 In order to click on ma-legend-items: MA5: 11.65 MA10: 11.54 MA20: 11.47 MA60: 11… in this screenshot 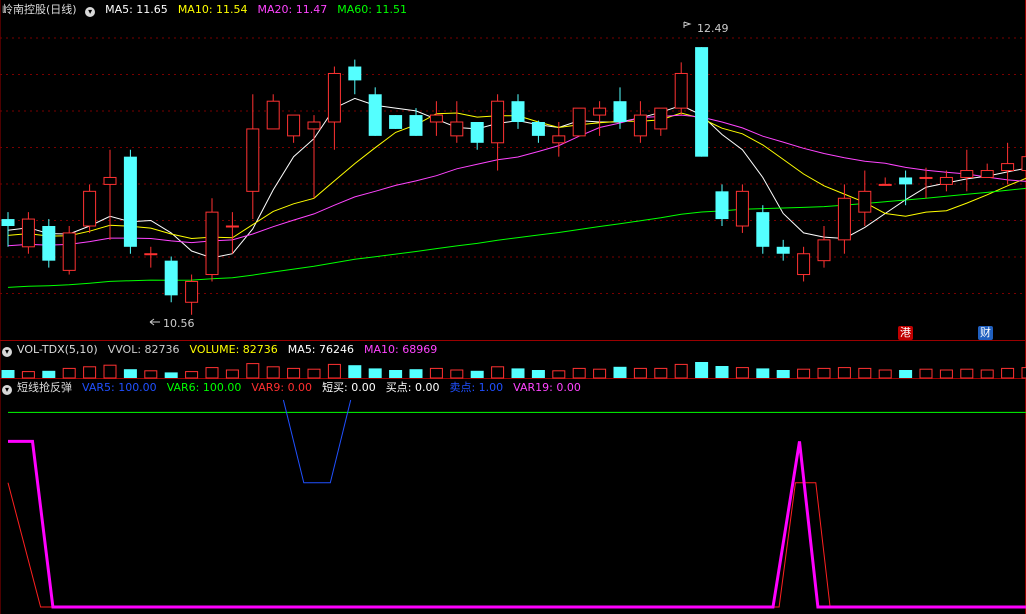, I will do `click(256, 9)`.